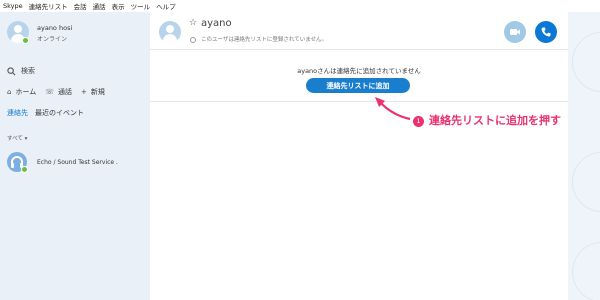  Describe the element at coordinates (418, 121) in the screenshot. I see `annotation-step-badge: 1` at that location.